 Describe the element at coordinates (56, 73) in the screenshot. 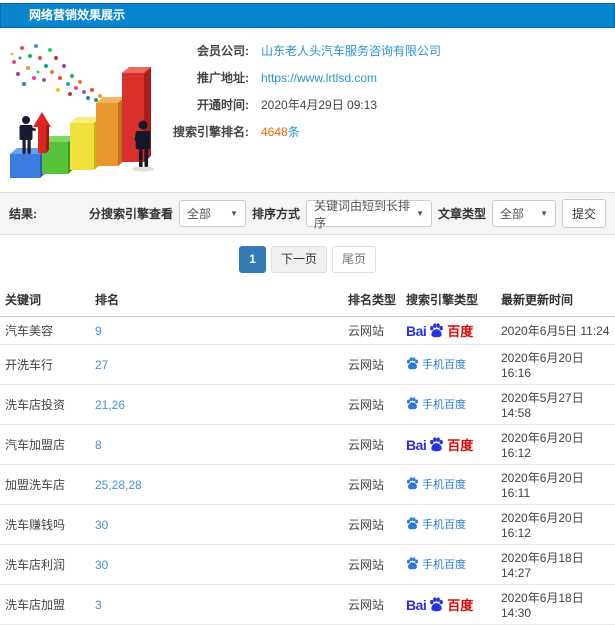

I see `confetti-dots` at that location.